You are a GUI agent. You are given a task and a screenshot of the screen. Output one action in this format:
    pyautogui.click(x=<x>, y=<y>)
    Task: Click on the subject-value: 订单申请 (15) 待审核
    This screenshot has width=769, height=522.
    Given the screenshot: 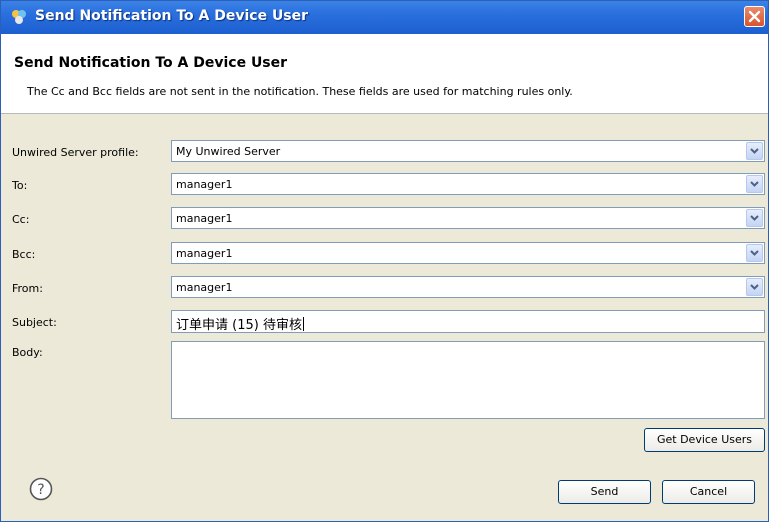 What is the action you would take?
    pyautogui.click(x=240, y=323)
    